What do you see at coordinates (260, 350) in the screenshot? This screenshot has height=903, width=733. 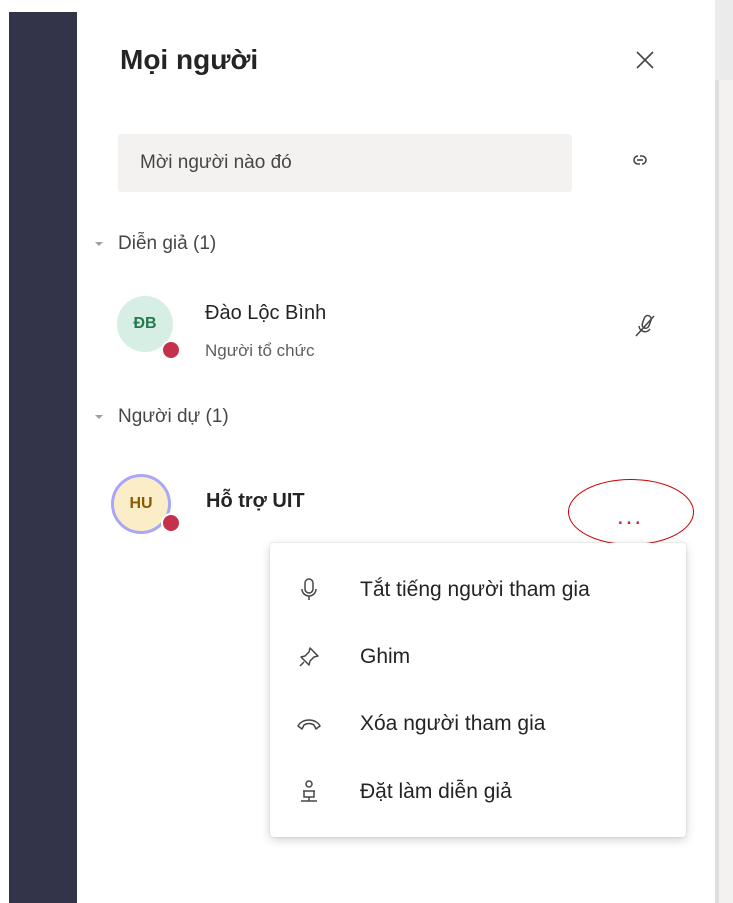 I see `person-role: Người tổ chức` at bounding box center [260, 350].